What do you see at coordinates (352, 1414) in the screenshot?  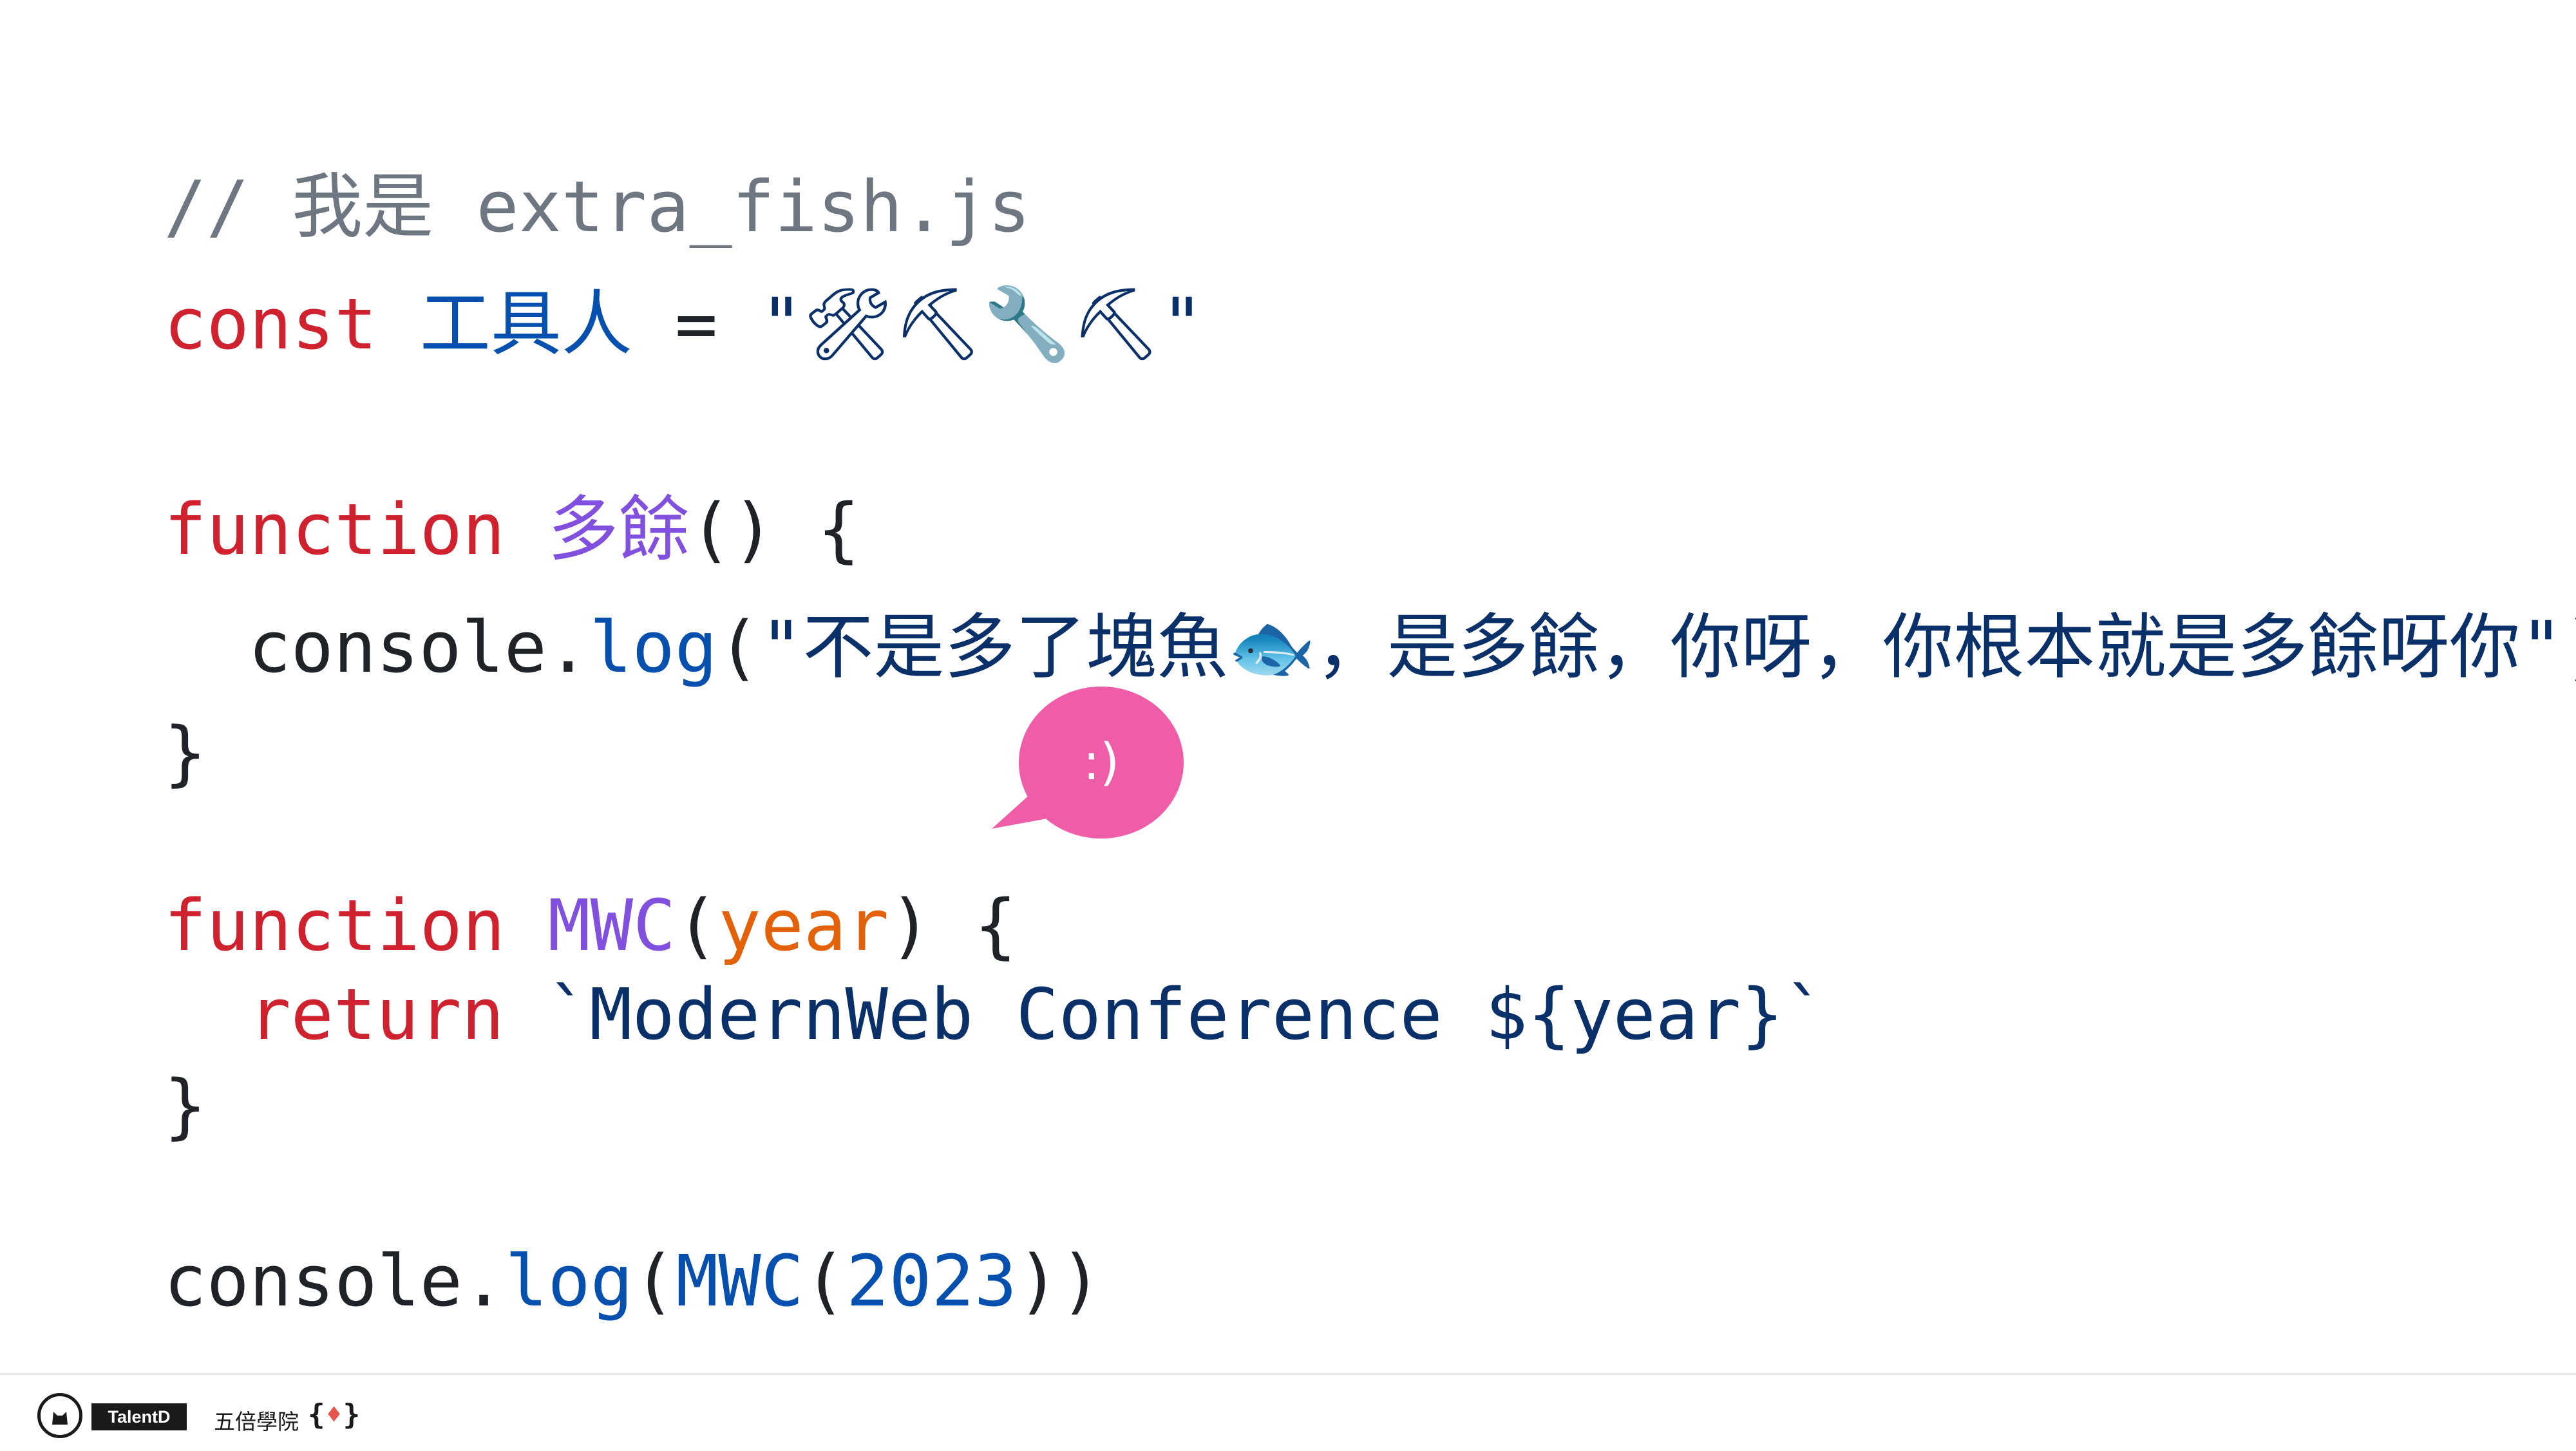 I see `brace-close: }` at bounding box center [352, 1414].